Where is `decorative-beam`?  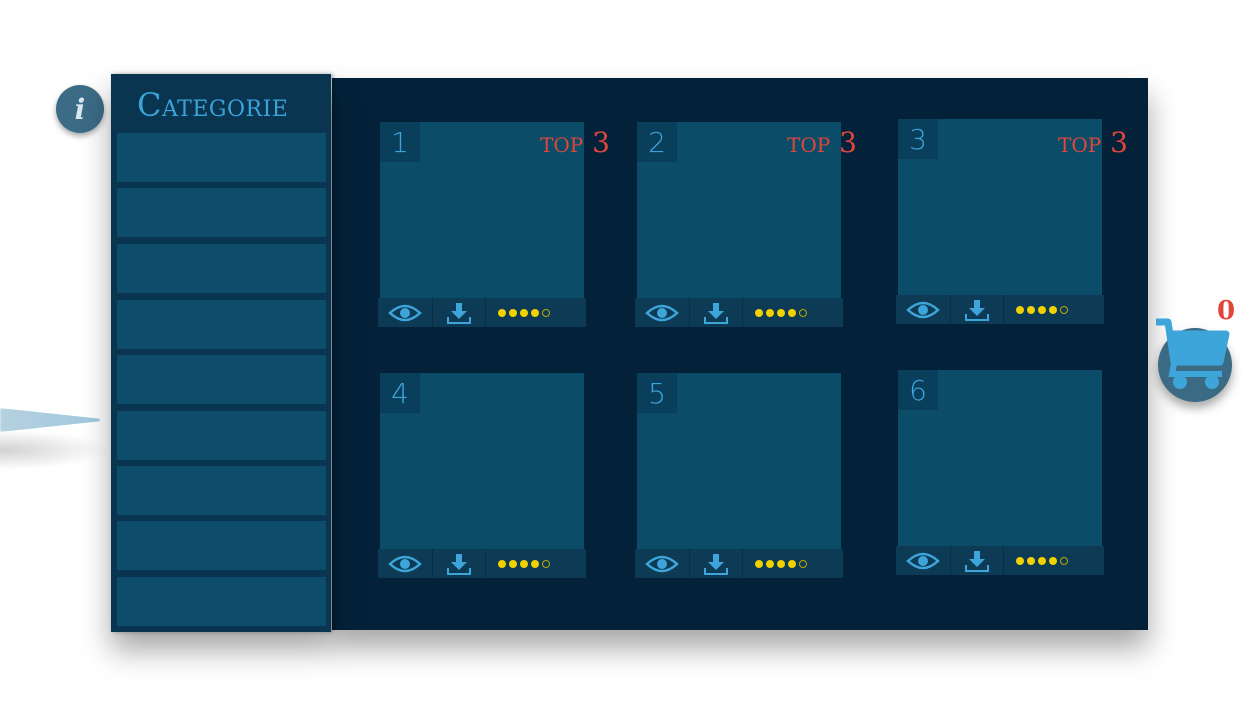
decorative-beam is located at coordinates (50, 420).